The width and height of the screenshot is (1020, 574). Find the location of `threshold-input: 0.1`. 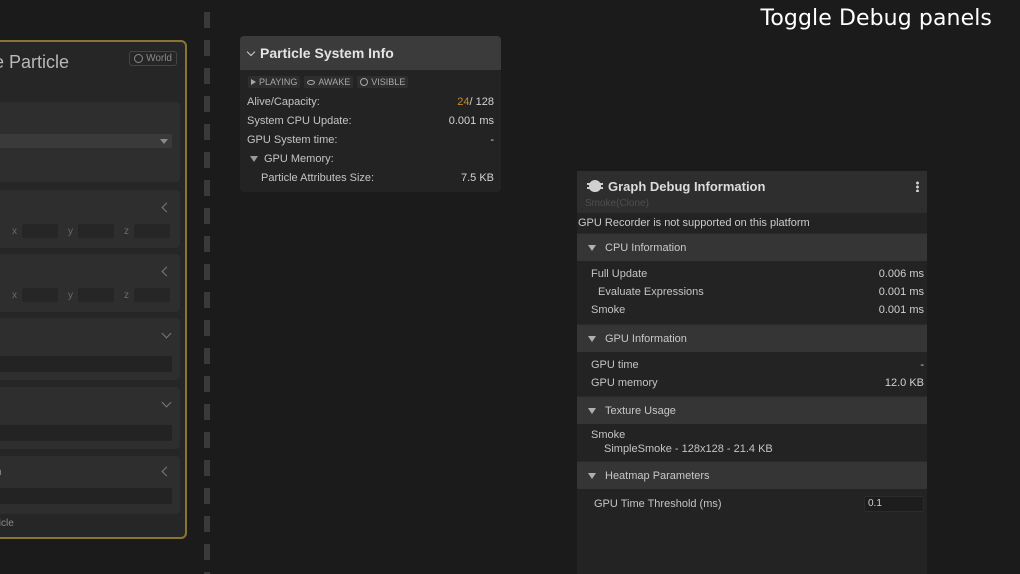

threshold-input: 0.1 is located at coordinates (894, 504).